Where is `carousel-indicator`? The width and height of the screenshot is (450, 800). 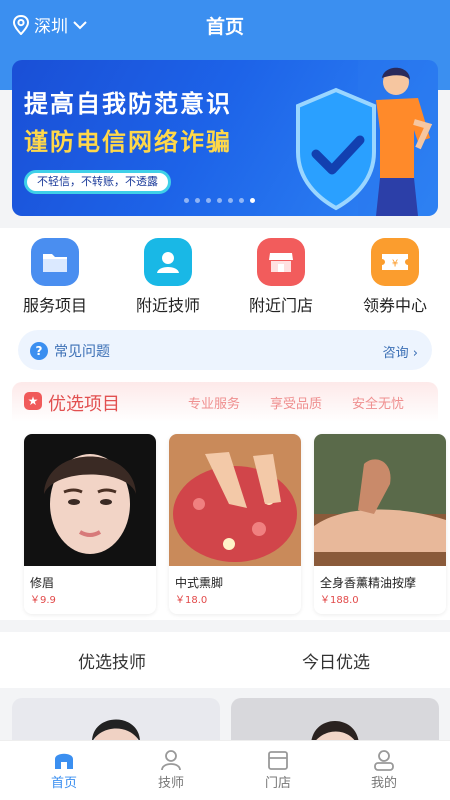
carousel-indicator is located at coordinates (219, 200).